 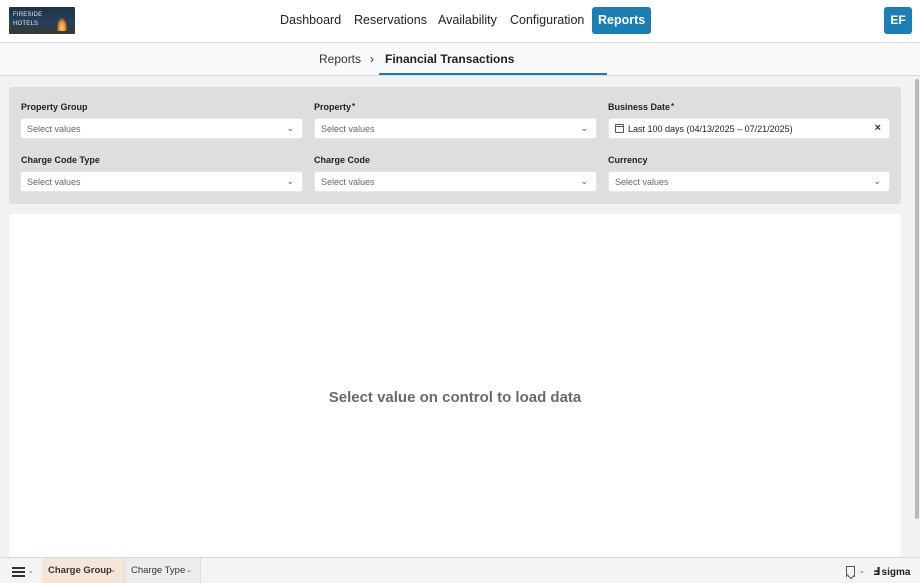 I want to click on nav-item-reservations: Reservations, so click(x=390, y=20).